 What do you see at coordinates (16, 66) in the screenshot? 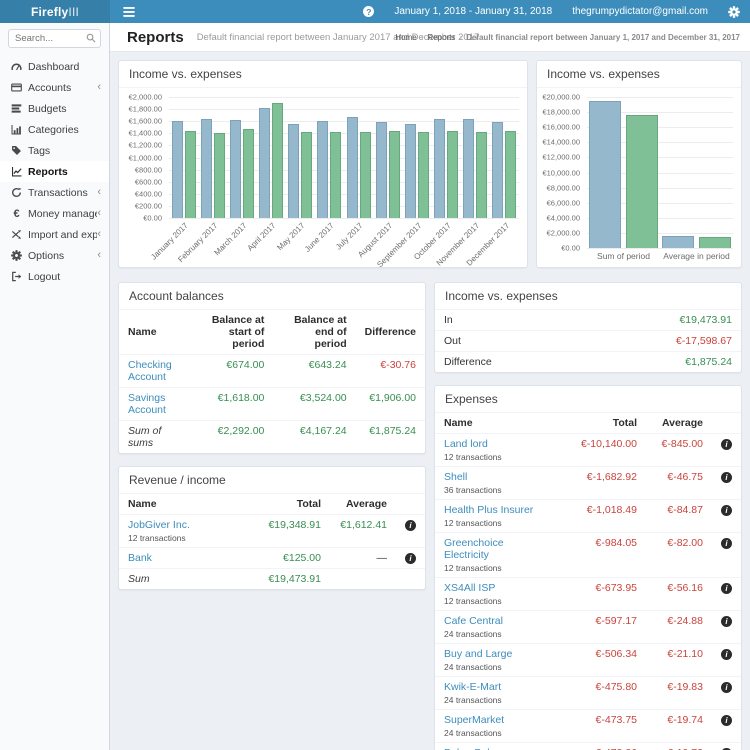
I see `dashboard-icon` at bounding box center [16, 66].